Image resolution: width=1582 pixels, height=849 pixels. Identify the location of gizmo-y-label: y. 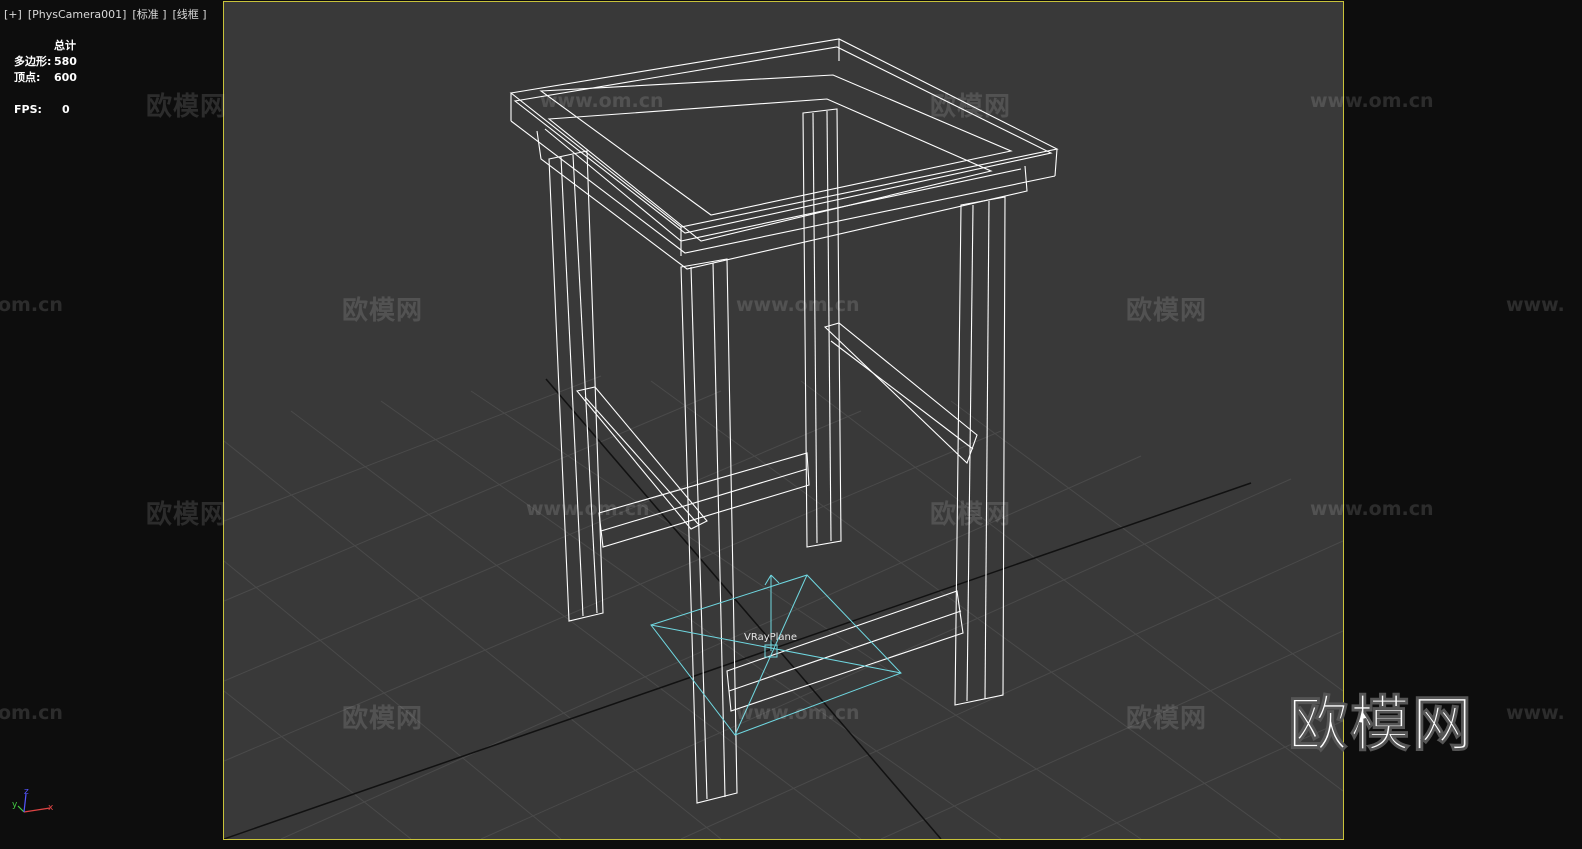
(15, 805).